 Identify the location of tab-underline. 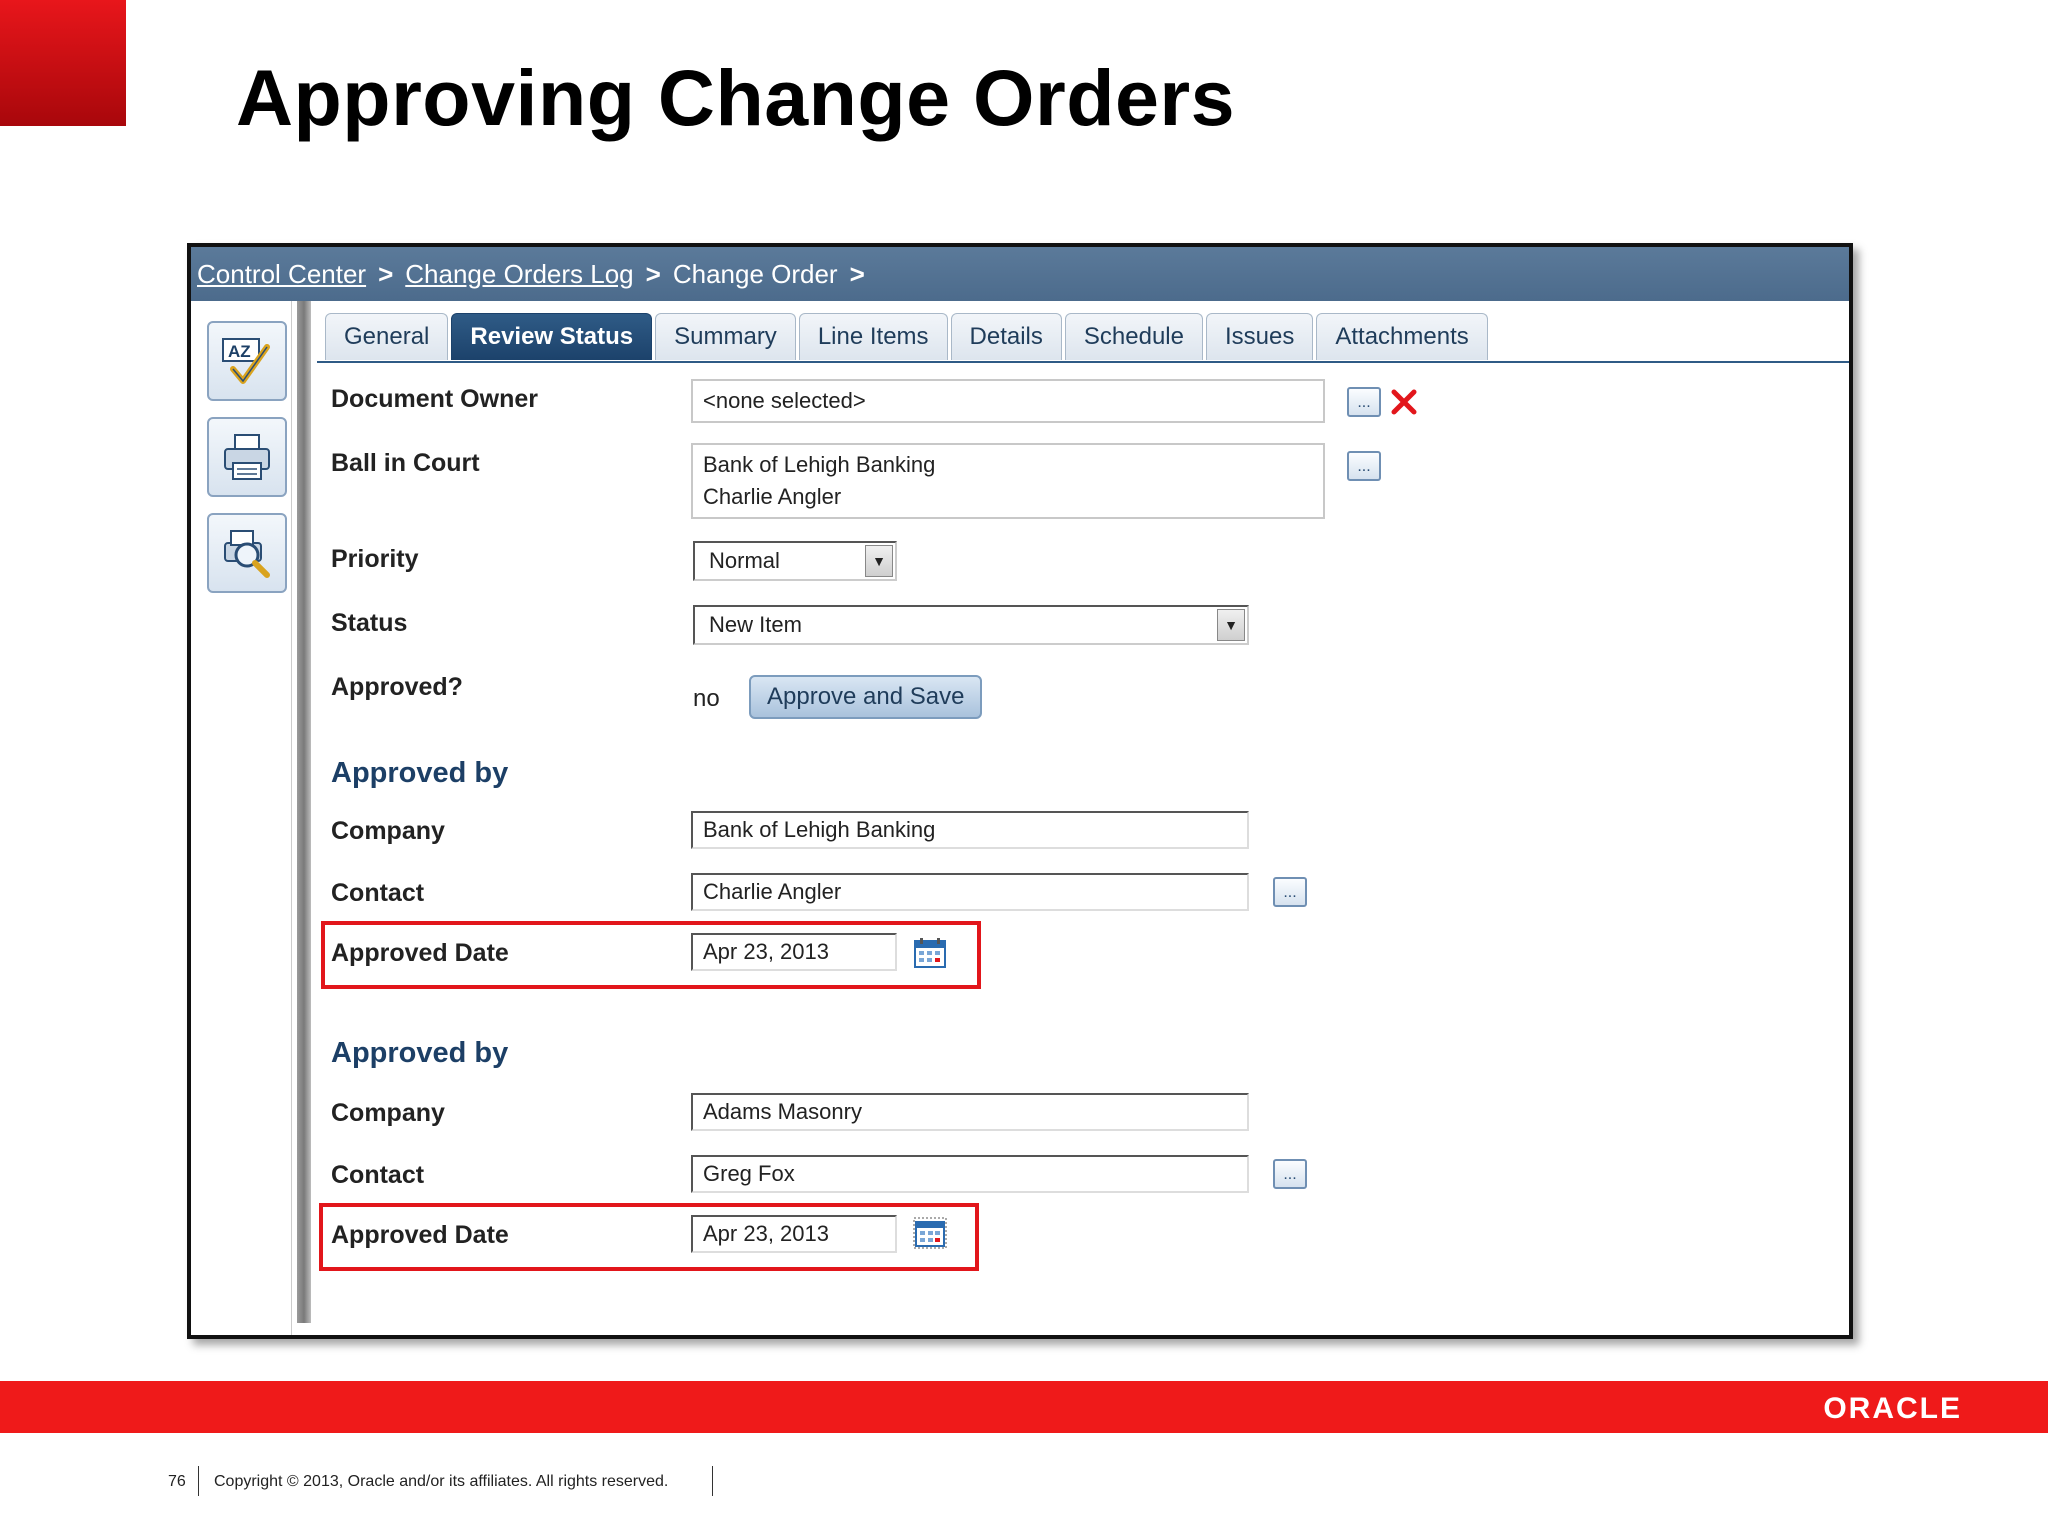
(1083, 362).